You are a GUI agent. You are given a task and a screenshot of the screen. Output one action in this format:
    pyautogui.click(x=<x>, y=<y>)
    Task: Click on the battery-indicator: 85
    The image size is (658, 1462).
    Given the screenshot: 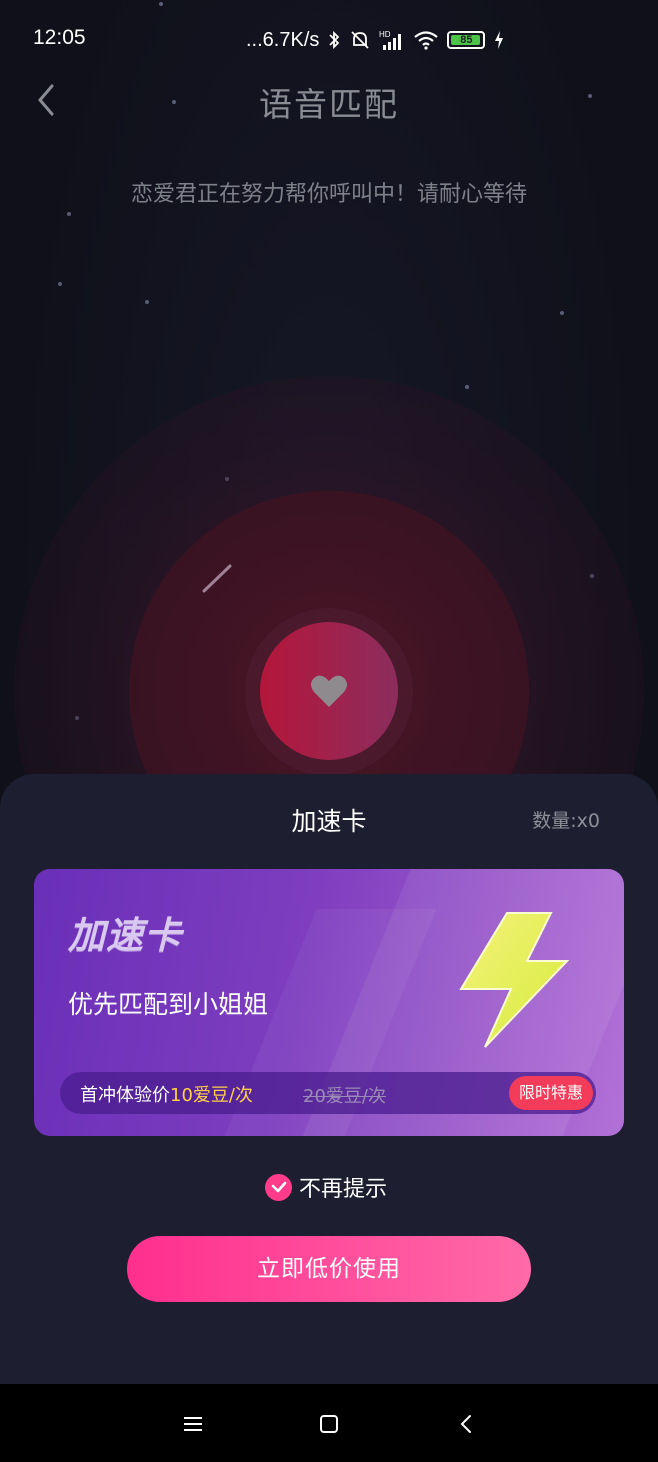 What is the action you would take?
    pyautogui.click(x=466, y=40)
    